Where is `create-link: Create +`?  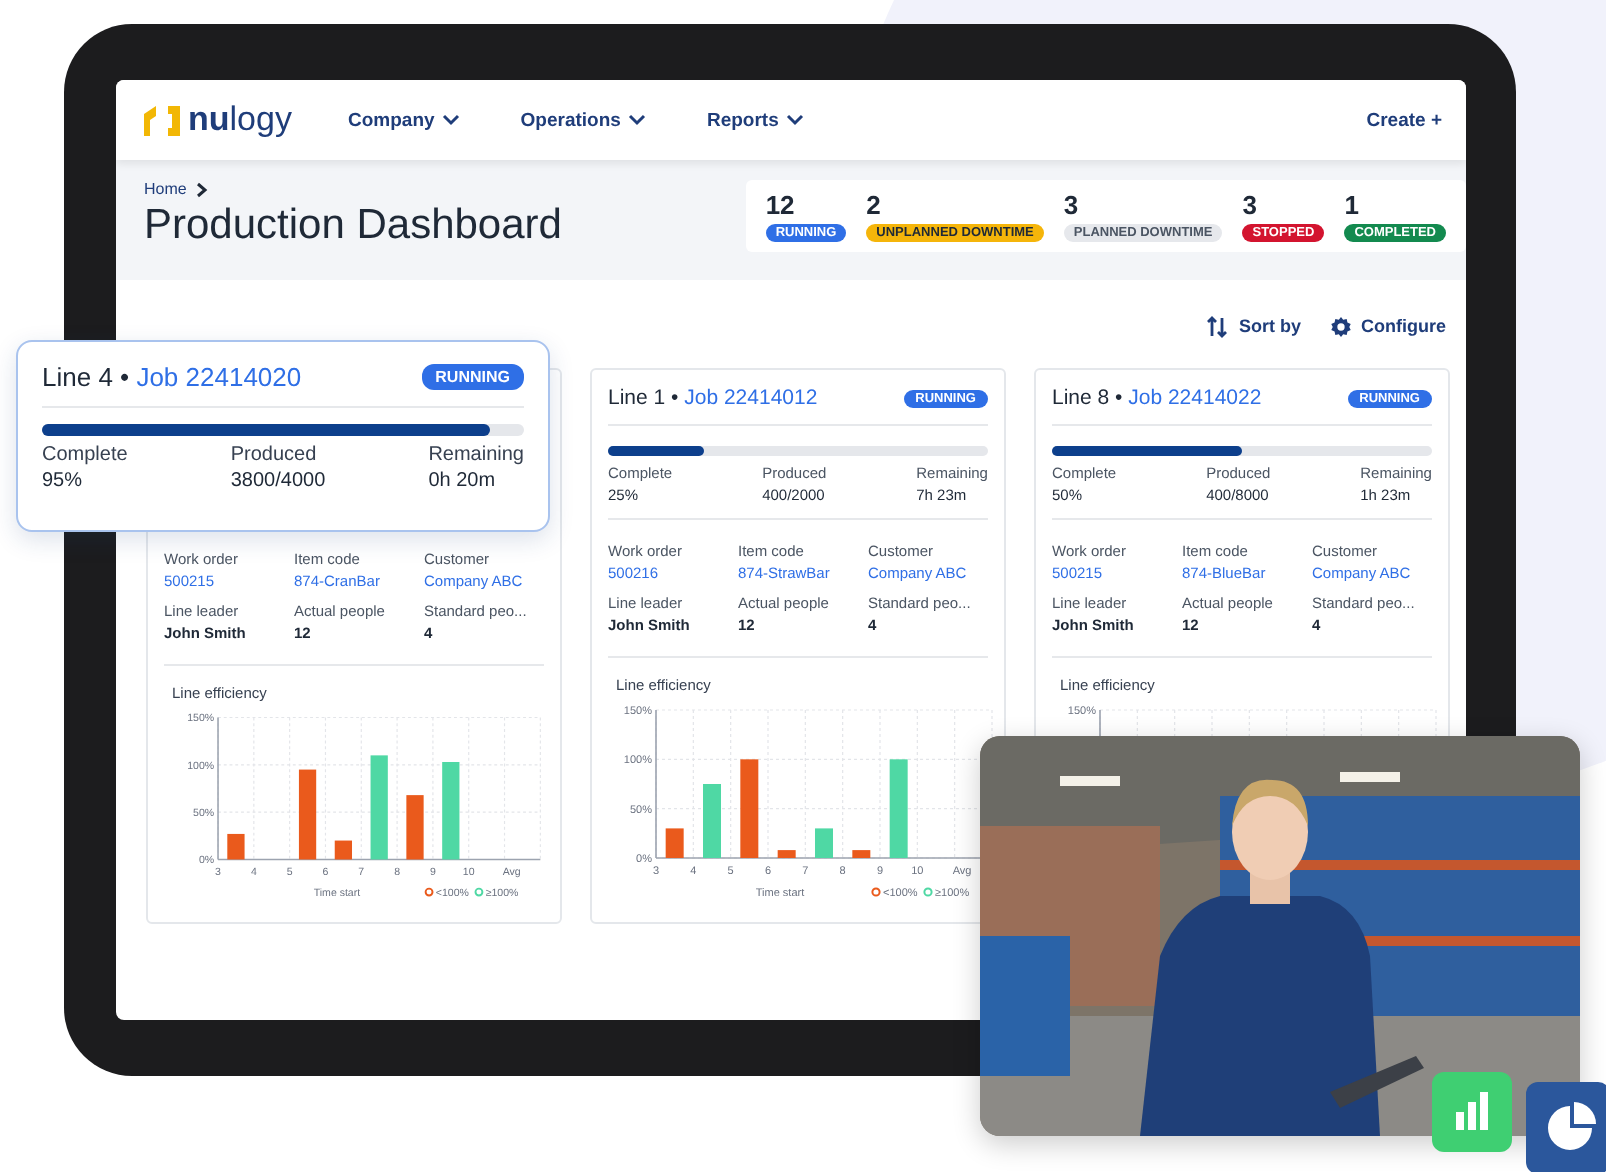 create-link: Create + is located at coordinates (1404, 120).